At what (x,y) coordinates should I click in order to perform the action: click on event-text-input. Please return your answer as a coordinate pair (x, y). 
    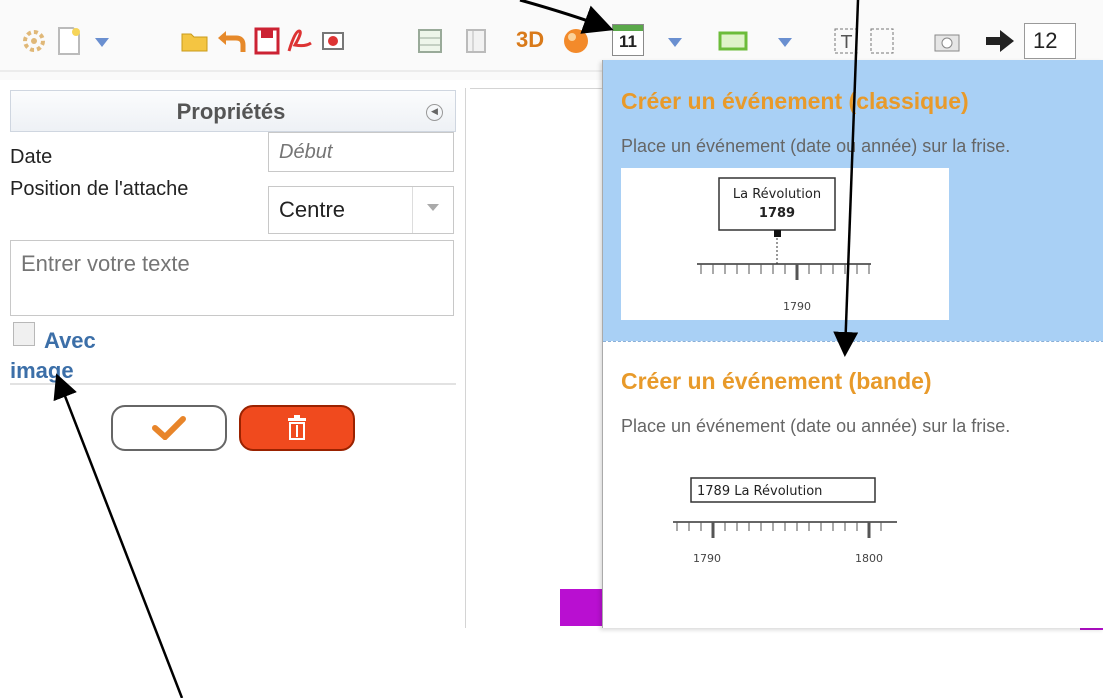
    Looking at the image, I should click on (232, 278).